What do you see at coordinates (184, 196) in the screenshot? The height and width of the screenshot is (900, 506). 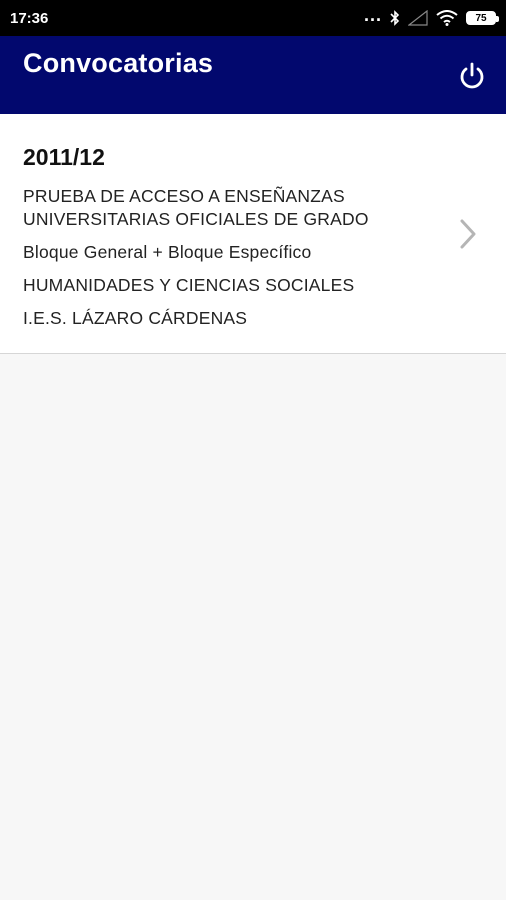 I see `convocatoria-title-line1: PRUEBA DE ACCESO A ENSEÑANZAS` at bounding box center [184, 196].